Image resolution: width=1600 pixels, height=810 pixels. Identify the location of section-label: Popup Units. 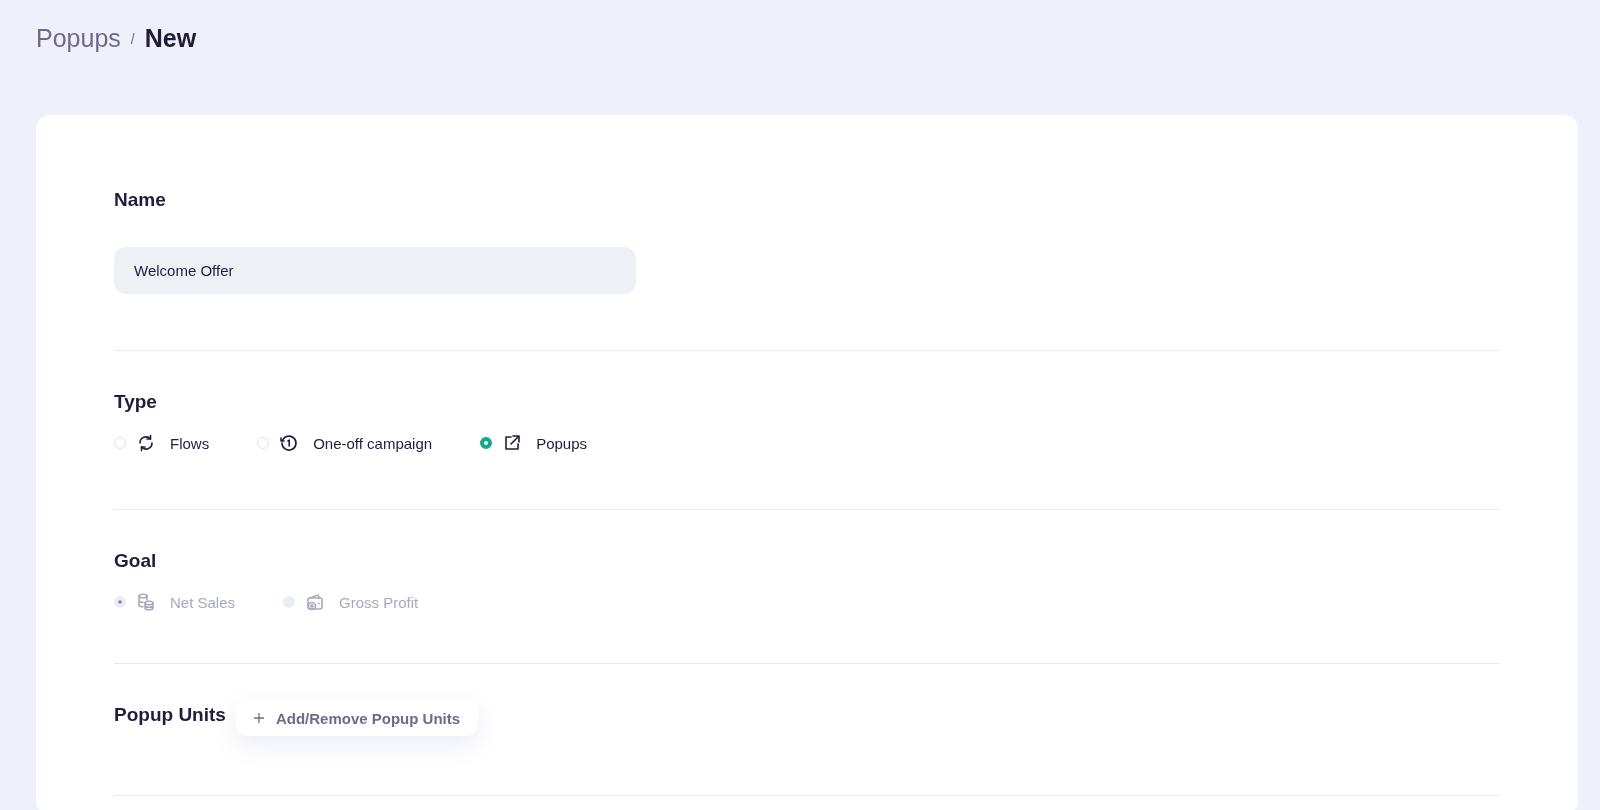
(170, 715).